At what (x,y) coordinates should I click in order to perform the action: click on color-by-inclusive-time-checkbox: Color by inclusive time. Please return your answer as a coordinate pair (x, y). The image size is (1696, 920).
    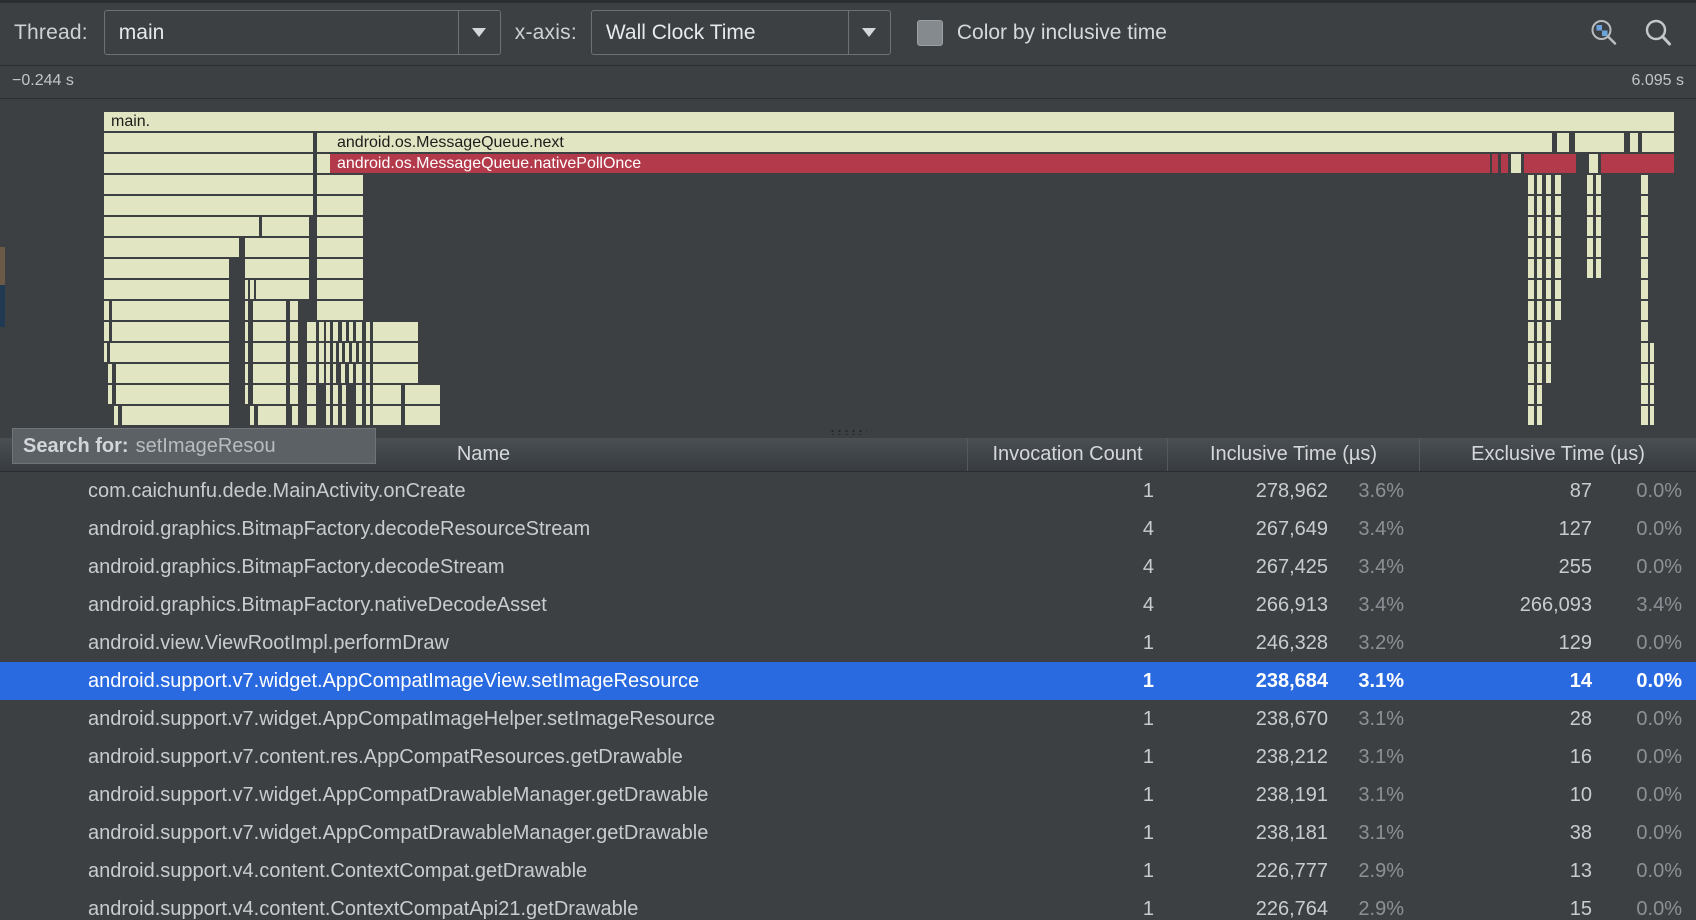
    Looking at the image, I should click on (1041, 32).